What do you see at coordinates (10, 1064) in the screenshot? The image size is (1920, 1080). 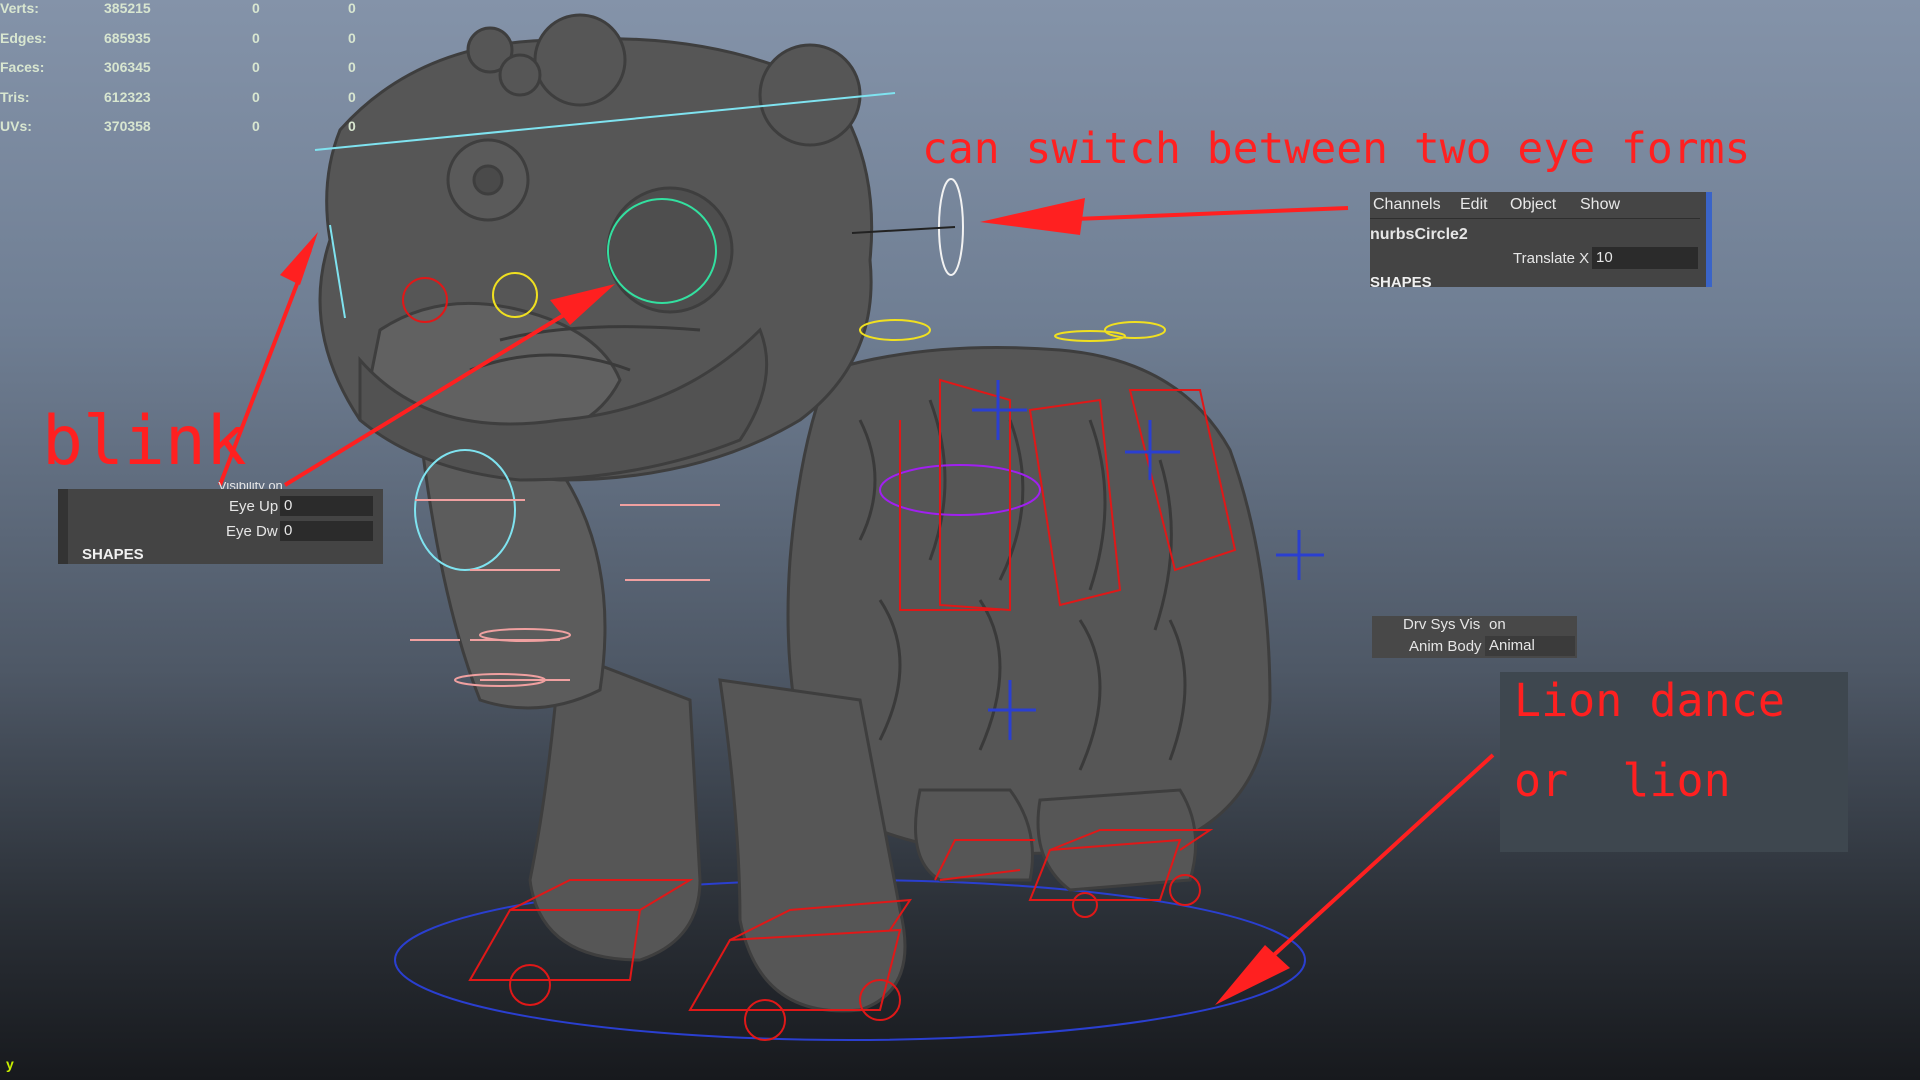 I see `view-axis-indicator: y` at bounding box center [10, 1064].